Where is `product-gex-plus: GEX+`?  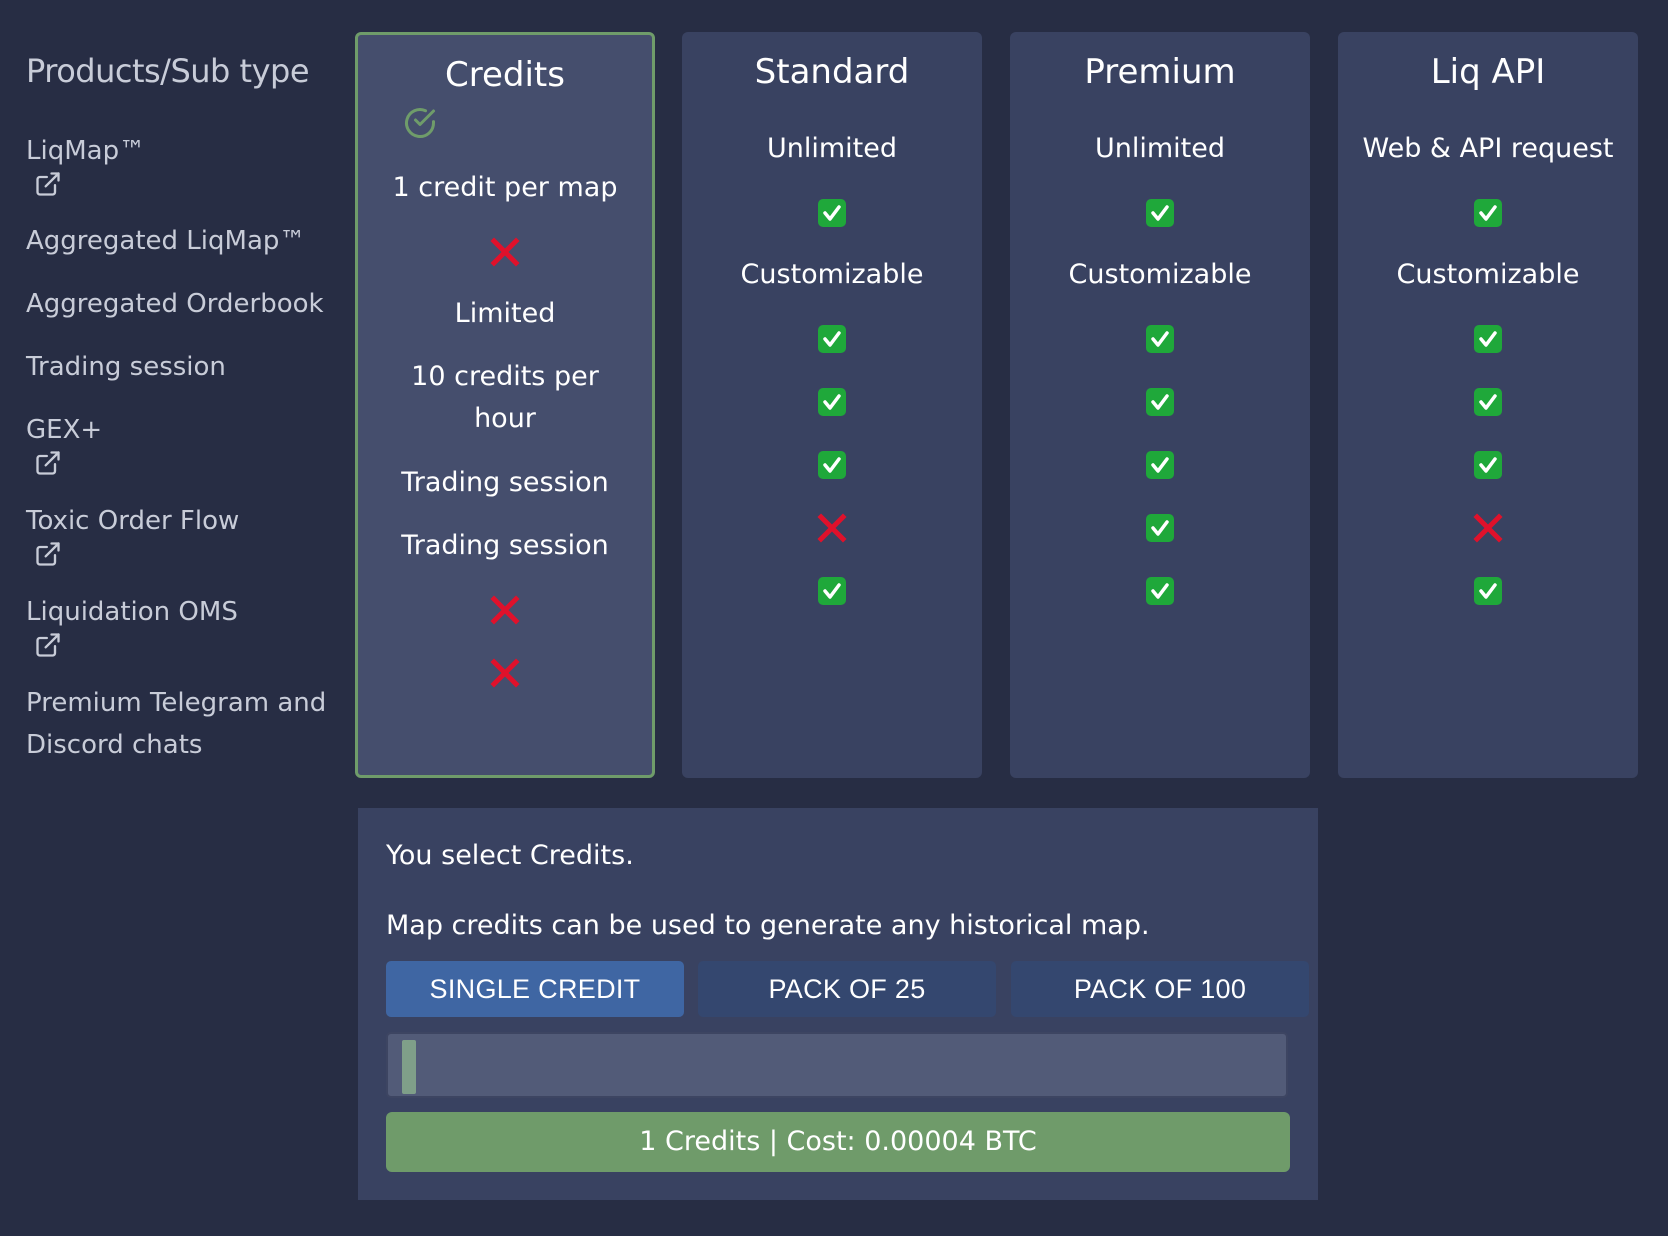
product-gex-plus: GEX+ is located at coordinates (64, 443).